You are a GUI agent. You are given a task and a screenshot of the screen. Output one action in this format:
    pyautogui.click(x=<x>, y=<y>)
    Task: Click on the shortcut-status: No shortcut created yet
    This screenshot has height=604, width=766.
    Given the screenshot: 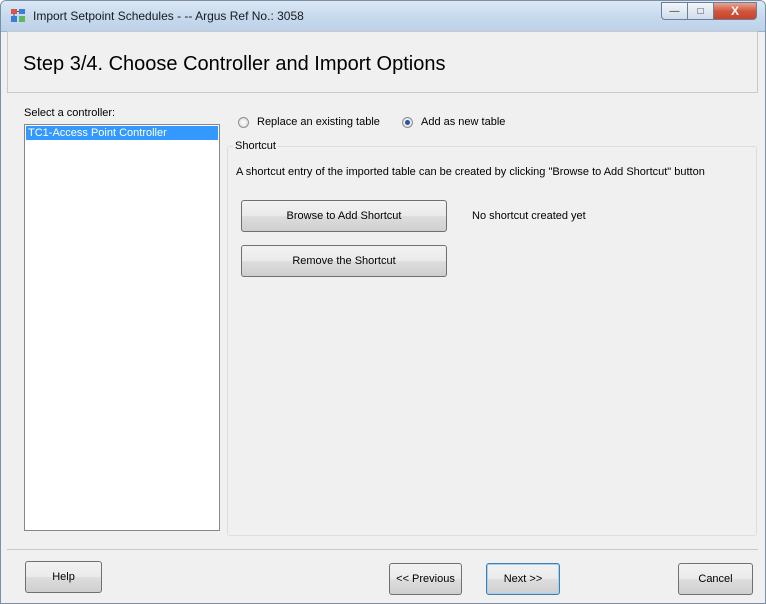 What is the action you would take?
    pyautogui.click(x=529, y=216)
    